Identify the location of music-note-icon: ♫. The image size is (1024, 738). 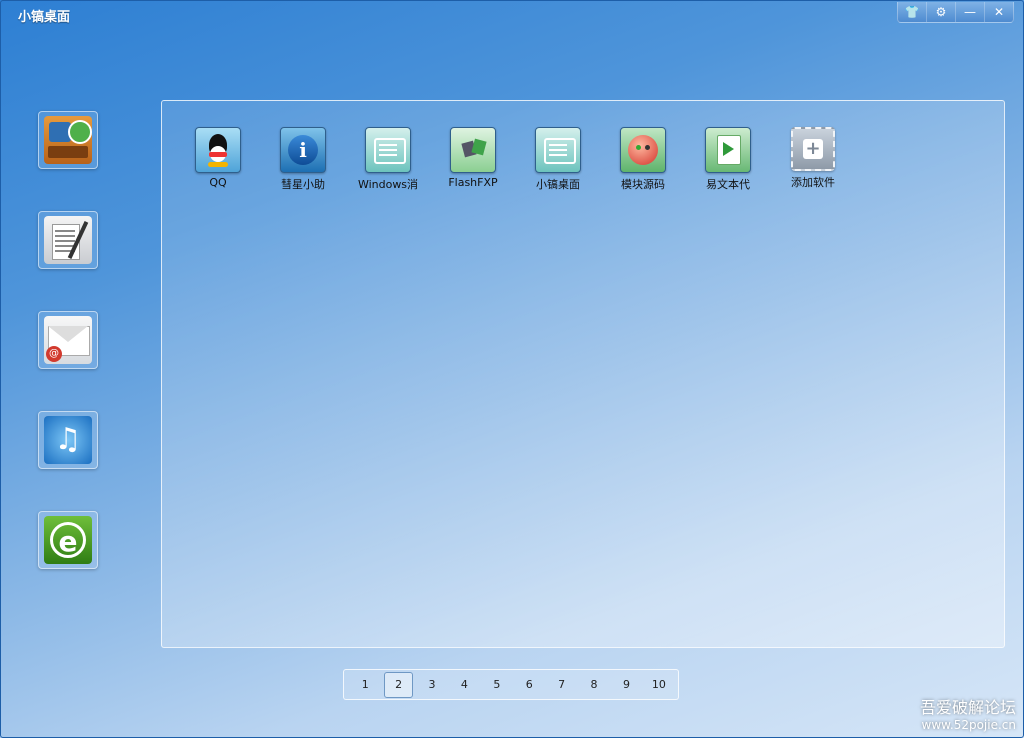
(68, 440).